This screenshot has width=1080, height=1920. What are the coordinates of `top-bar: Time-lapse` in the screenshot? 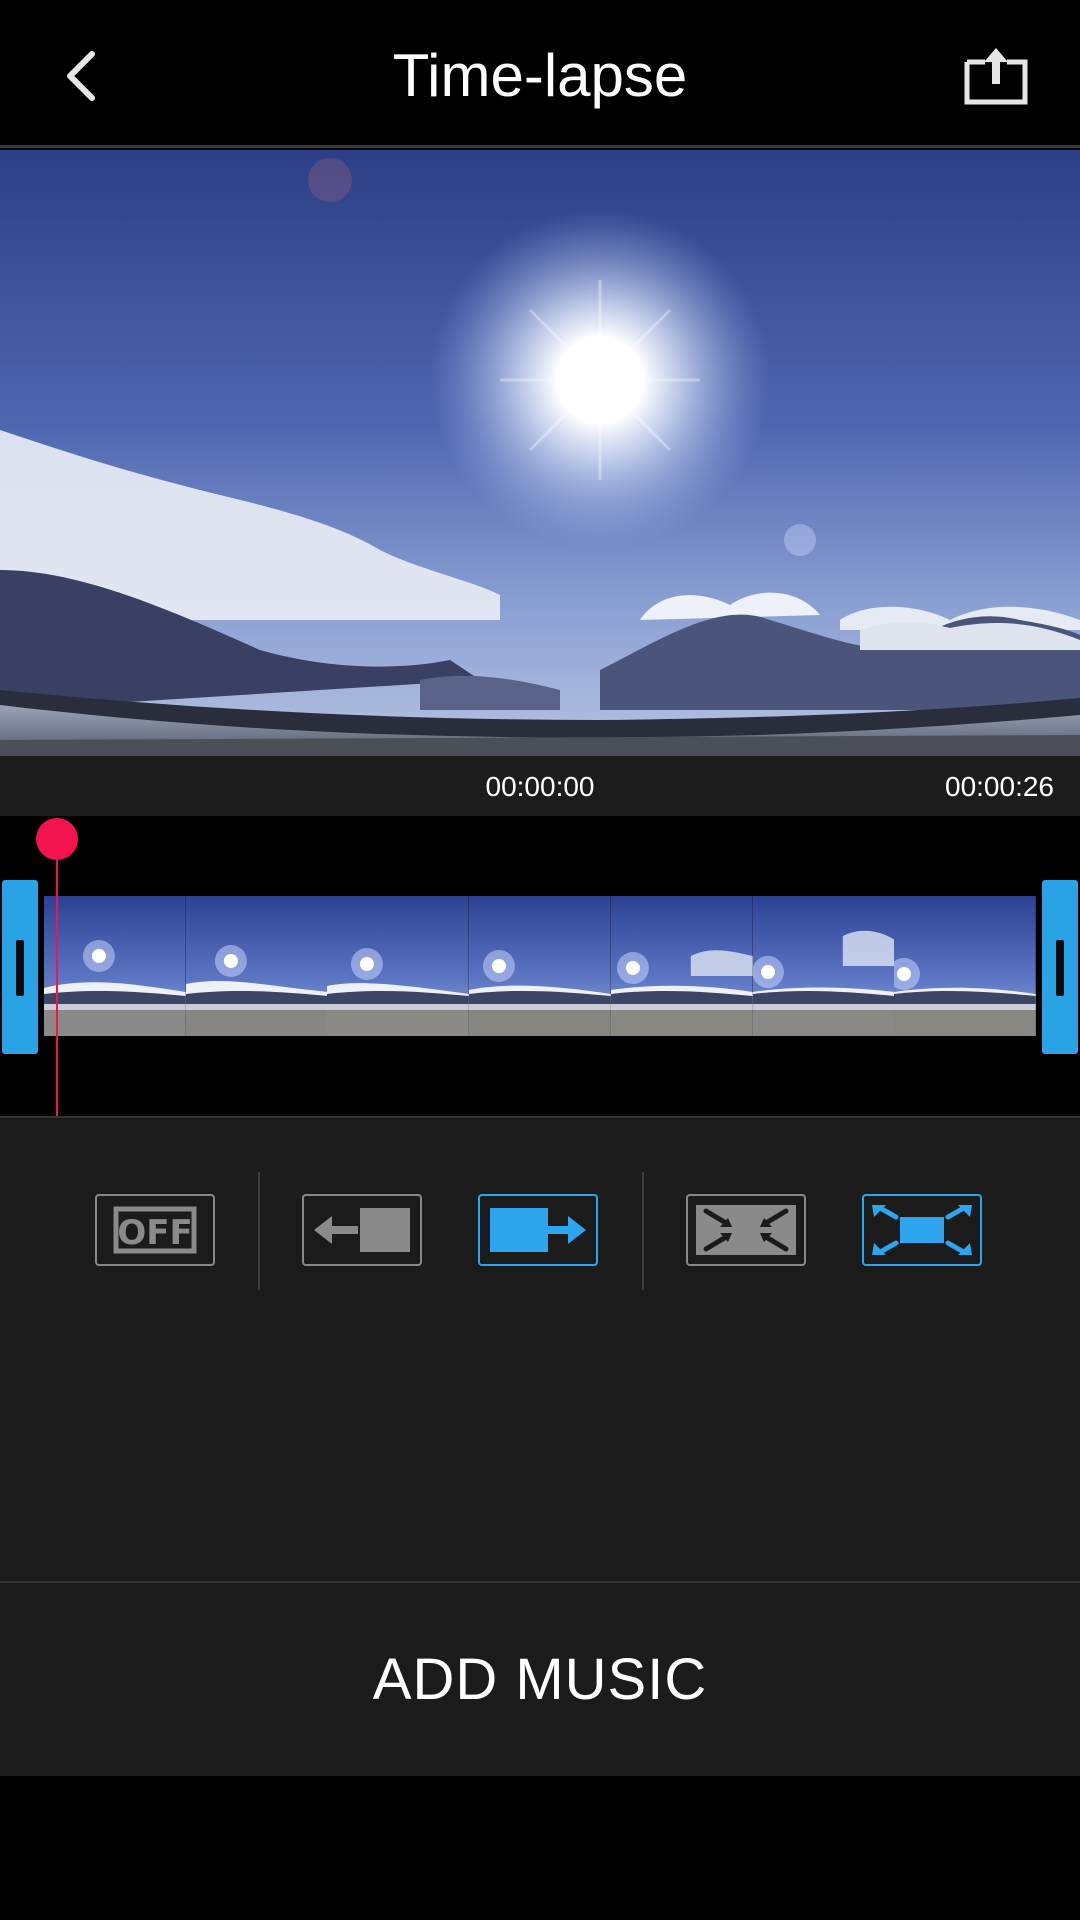 It's located at (540, 74).